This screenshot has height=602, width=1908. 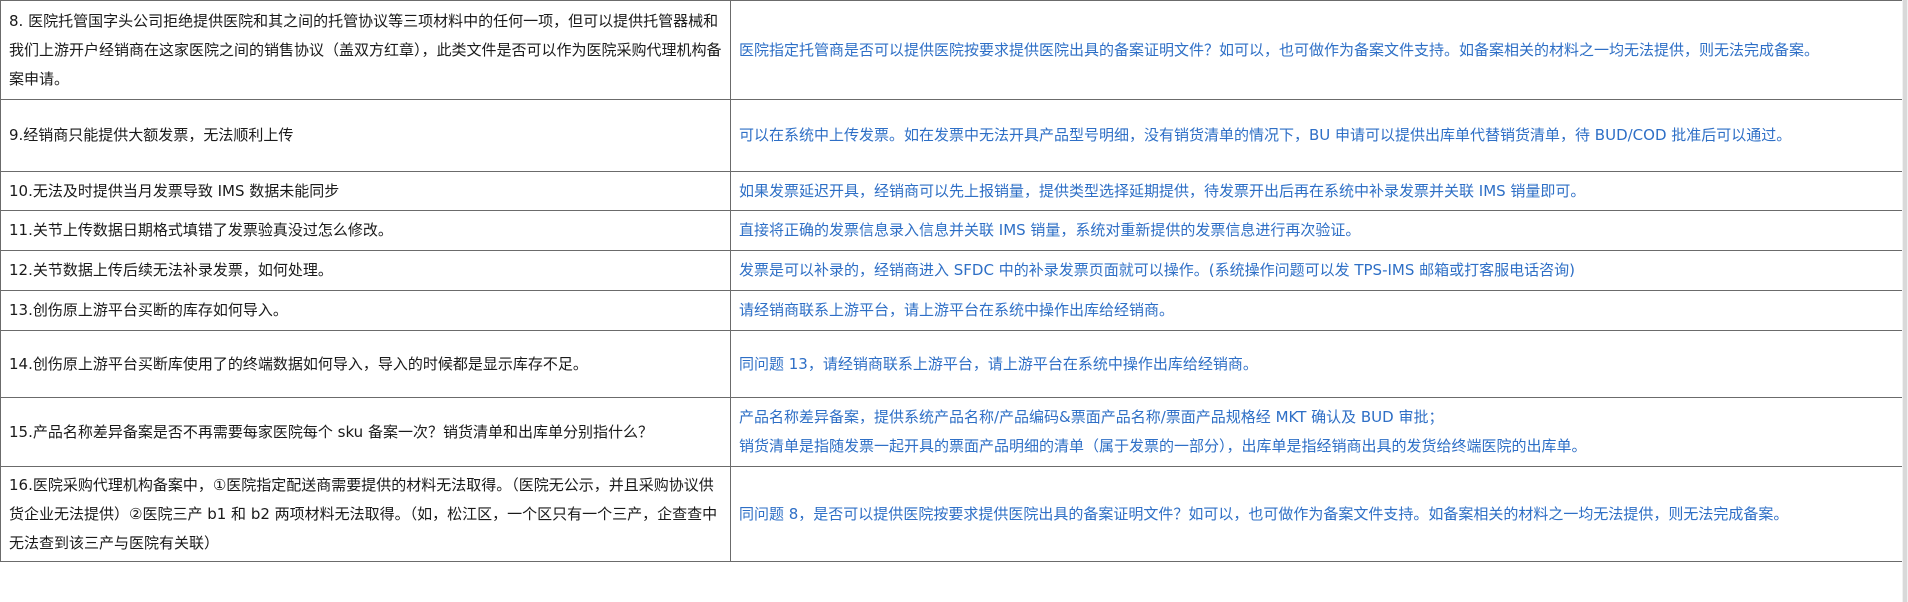 What do you see at coordinates (1316, 310) in the screenshot?
I see `answer-cell: 请经销商联系上游平台，请上游平台在系统中操作出库给经销商。` at bounding box center [1316, 310].